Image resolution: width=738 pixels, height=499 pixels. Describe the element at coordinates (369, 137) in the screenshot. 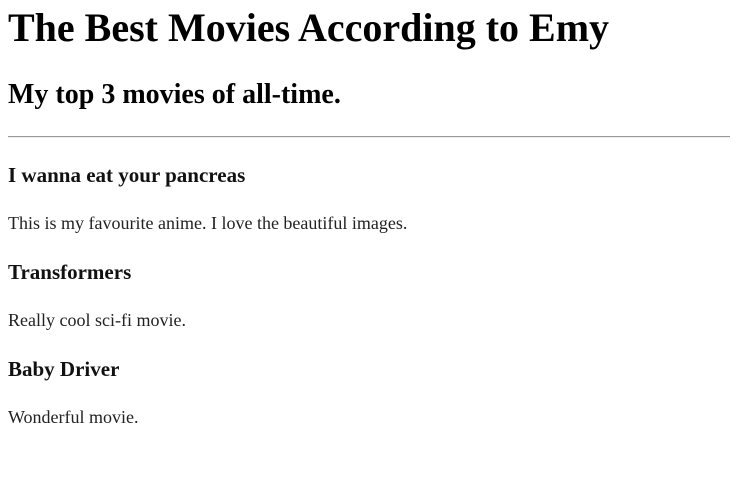

I see `divider` at that location.